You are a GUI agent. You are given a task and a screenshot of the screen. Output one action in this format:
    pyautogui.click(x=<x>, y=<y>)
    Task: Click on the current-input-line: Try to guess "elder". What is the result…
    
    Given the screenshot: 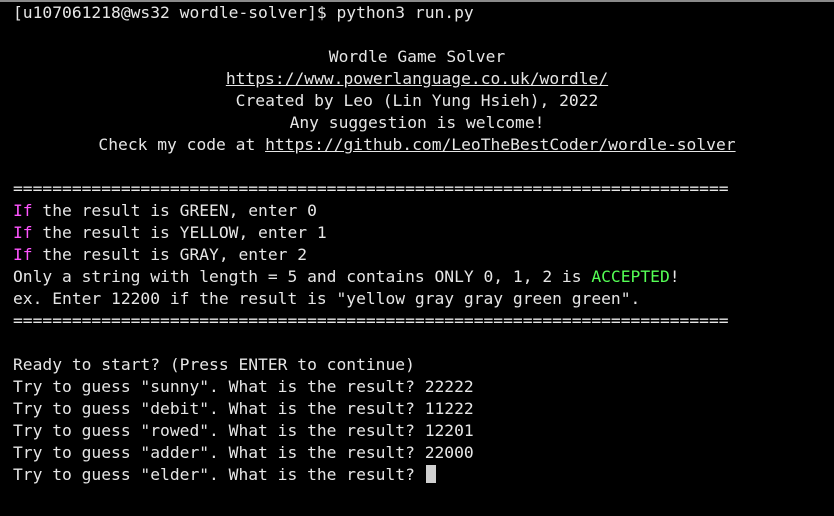 What is the action you would take?
    pyautogui.click(x=224, y=475)
    